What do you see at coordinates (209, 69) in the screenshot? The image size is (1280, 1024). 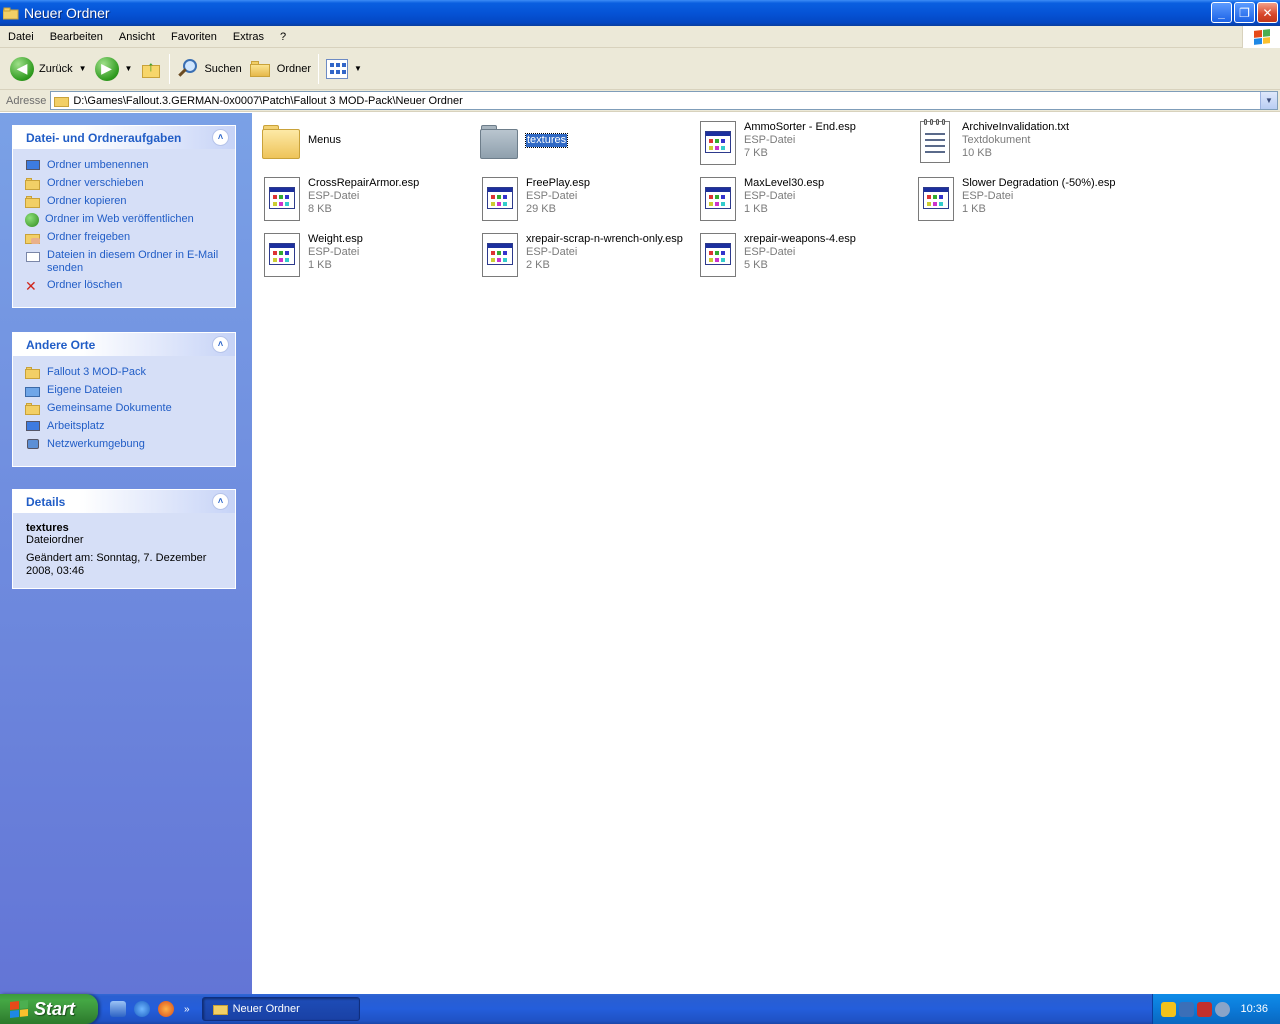 I see `search-button: Suchen` at bounding box center [209, 69].